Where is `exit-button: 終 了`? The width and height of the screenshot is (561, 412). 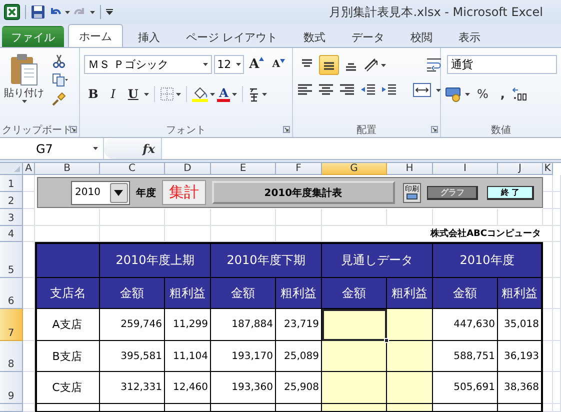 exit-button: 終 了 is located at coordinates (510, 193).